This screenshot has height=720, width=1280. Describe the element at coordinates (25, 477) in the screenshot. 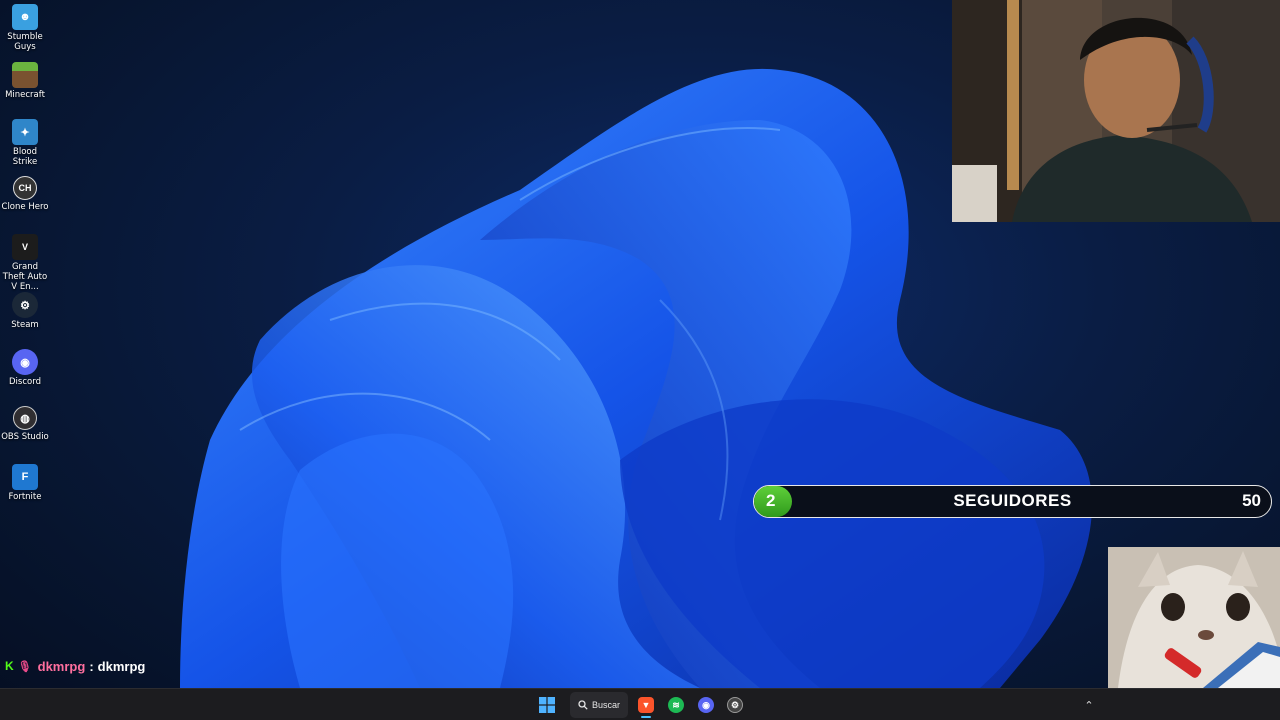

I see `fortnite-icon: F` at that location.